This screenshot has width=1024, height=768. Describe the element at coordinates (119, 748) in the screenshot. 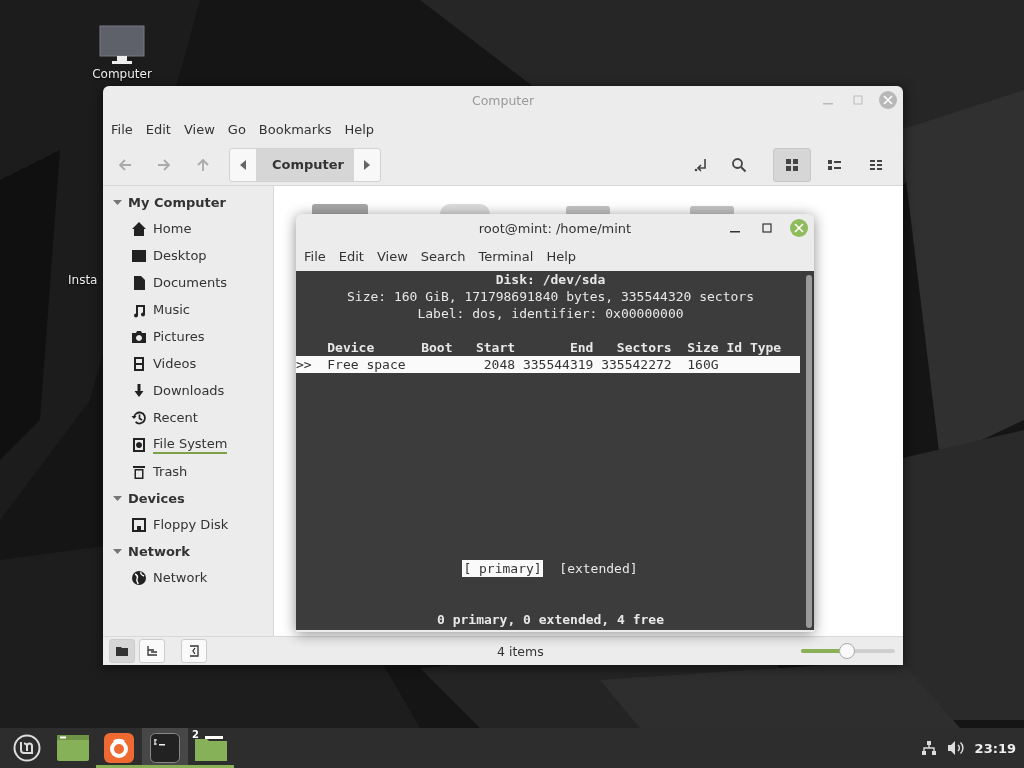

I see `browser-icon` at that location.